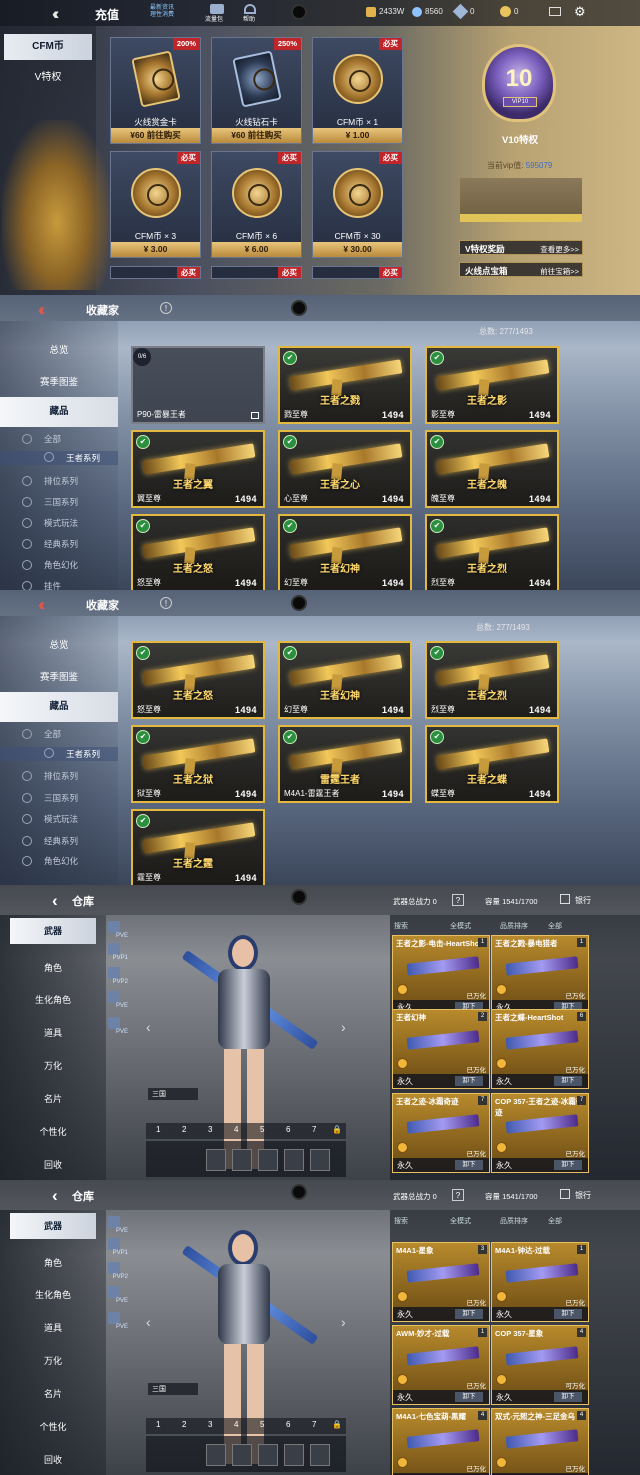 The height and width of the screenshot is (1475, 640). What do you see at coordinates (53, 1131) in the screenshot?
I see `nav-personalization: 个性化` at bounding box center [53, 1131].